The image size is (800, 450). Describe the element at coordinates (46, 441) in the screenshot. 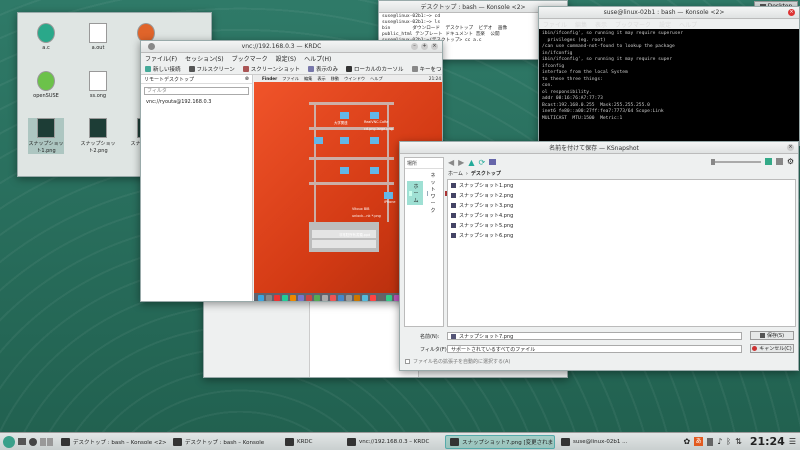

I see `pager-icon` at that location.